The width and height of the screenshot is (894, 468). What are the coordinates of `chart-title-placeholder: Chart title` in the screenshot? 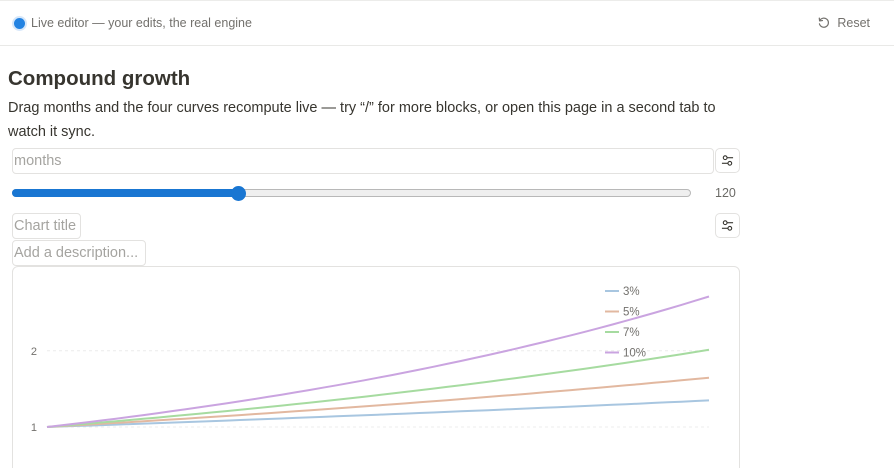 It's located at (45, 226).